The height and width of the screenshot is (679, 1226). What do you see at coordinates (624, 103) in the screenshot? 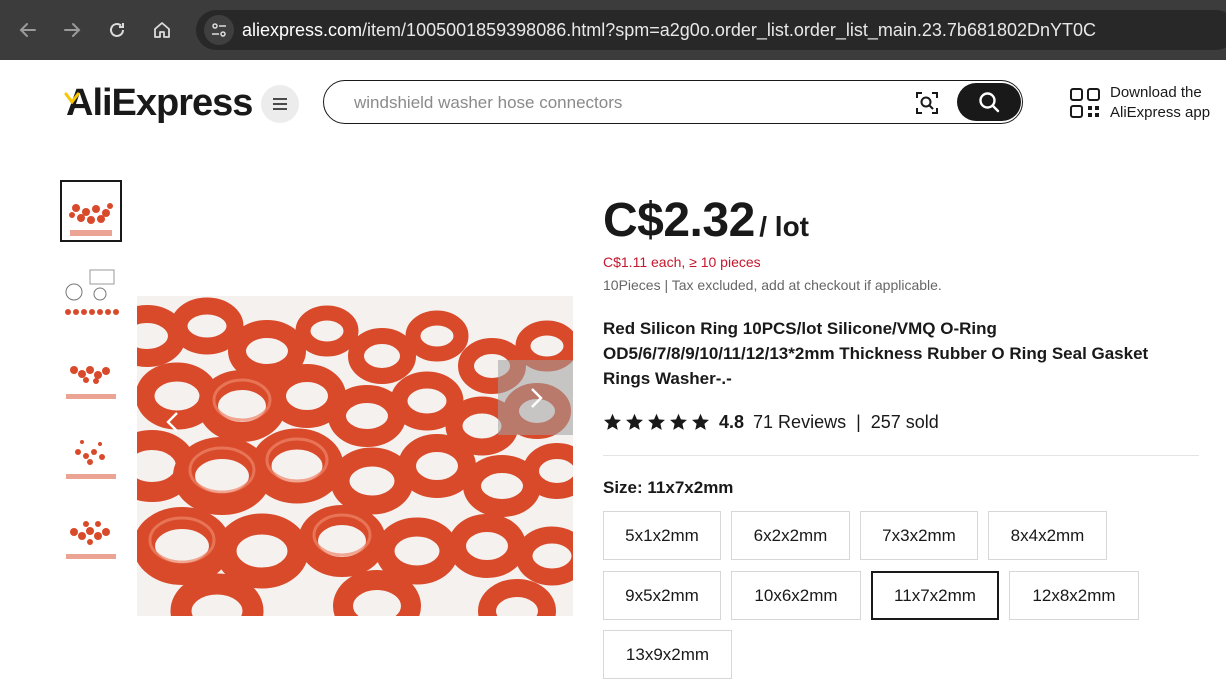
I see `search-input` at bounding box center [624, 103].